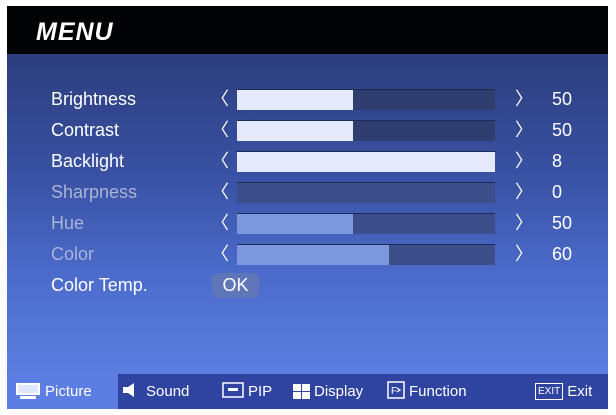 Image resolution: width=616 pixels, height=415 pixels. I want to click on setting-row-sharpness: Sharpness 〈 〉 0, so click(307, 192).